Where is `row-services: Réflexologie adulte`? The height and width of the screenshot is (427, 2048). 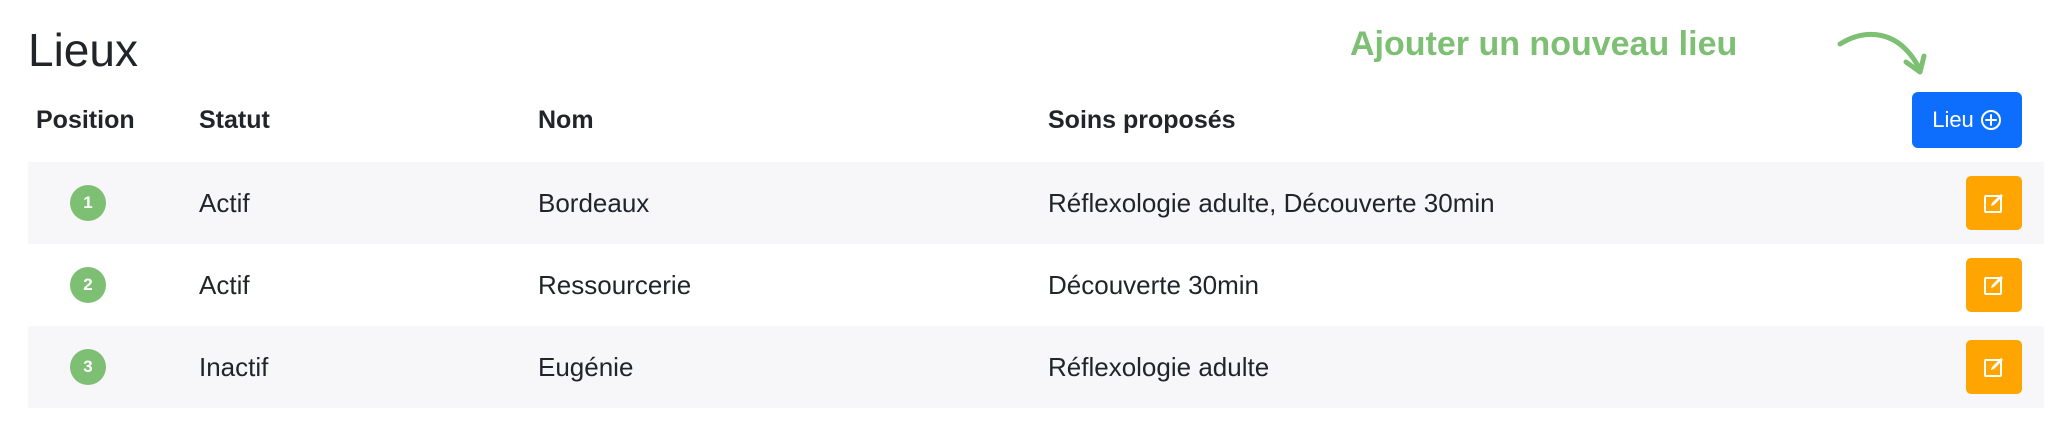
row-services: Réflexologie adulte is located at coordinates (1159, 367).